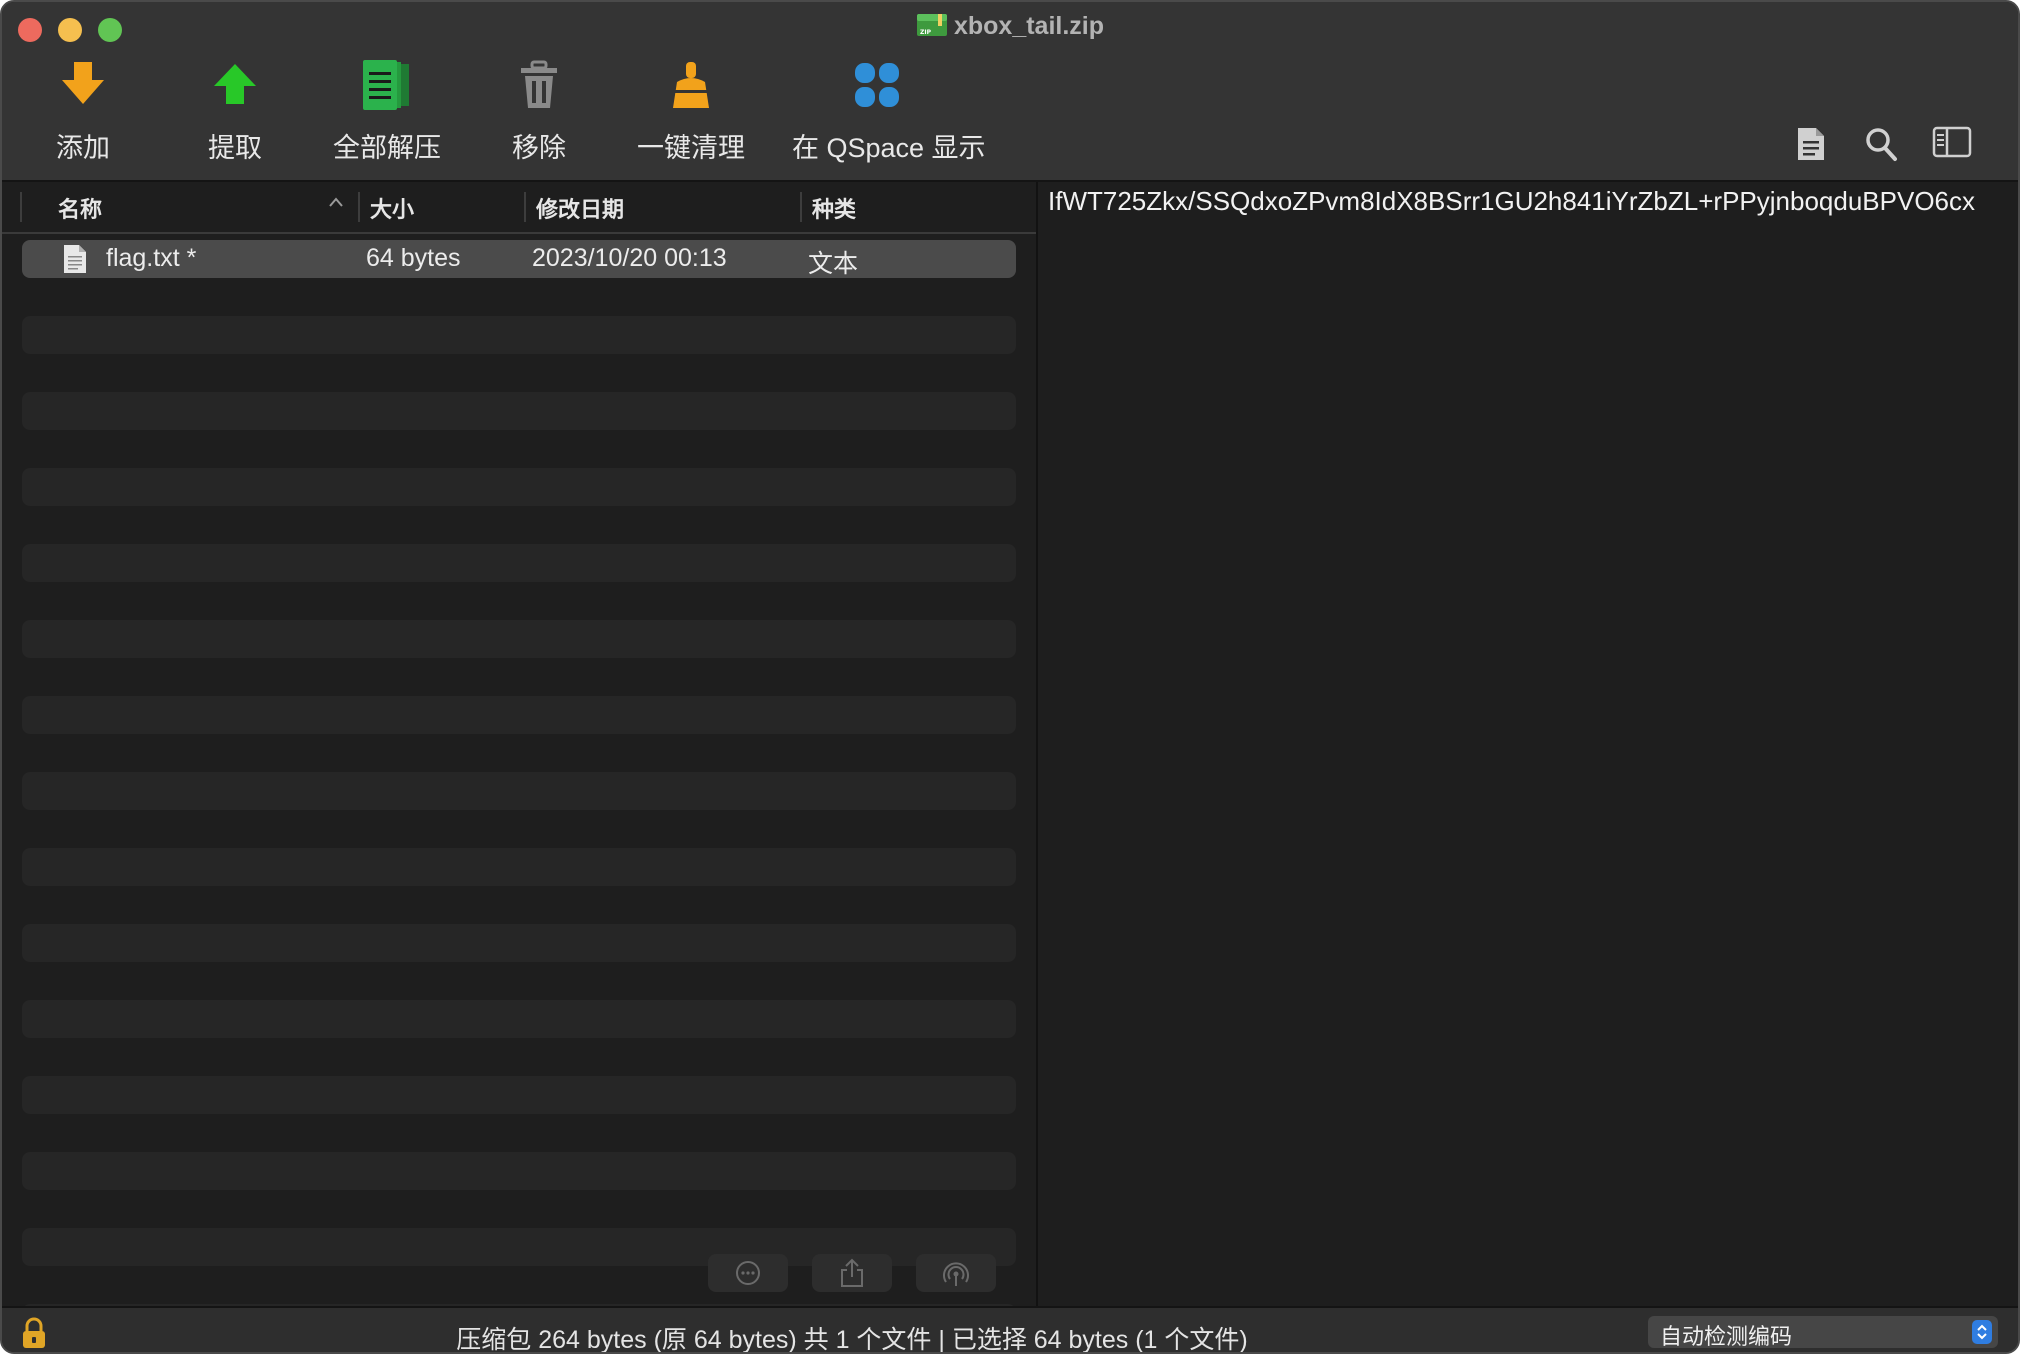  What do you see at coordinates (387, 112) in the screenshot?
I see `extract-all-button: 全部解压` at bounding box center [387, 112].